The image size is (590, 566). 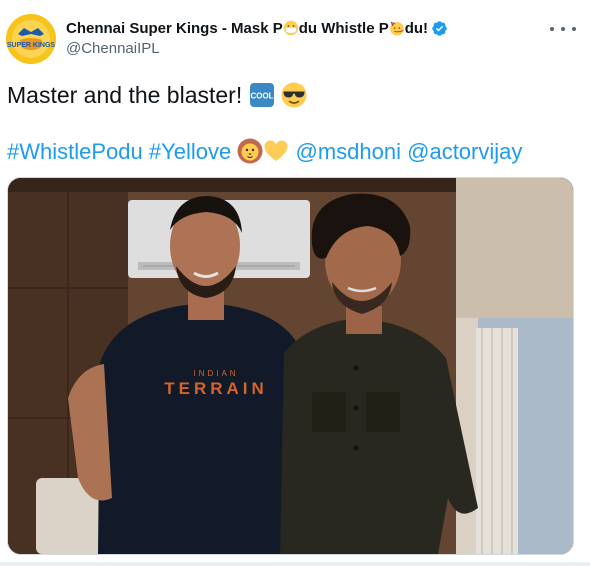 I want to click on lion-face-emoji-icon, so click(x=250, y=151).